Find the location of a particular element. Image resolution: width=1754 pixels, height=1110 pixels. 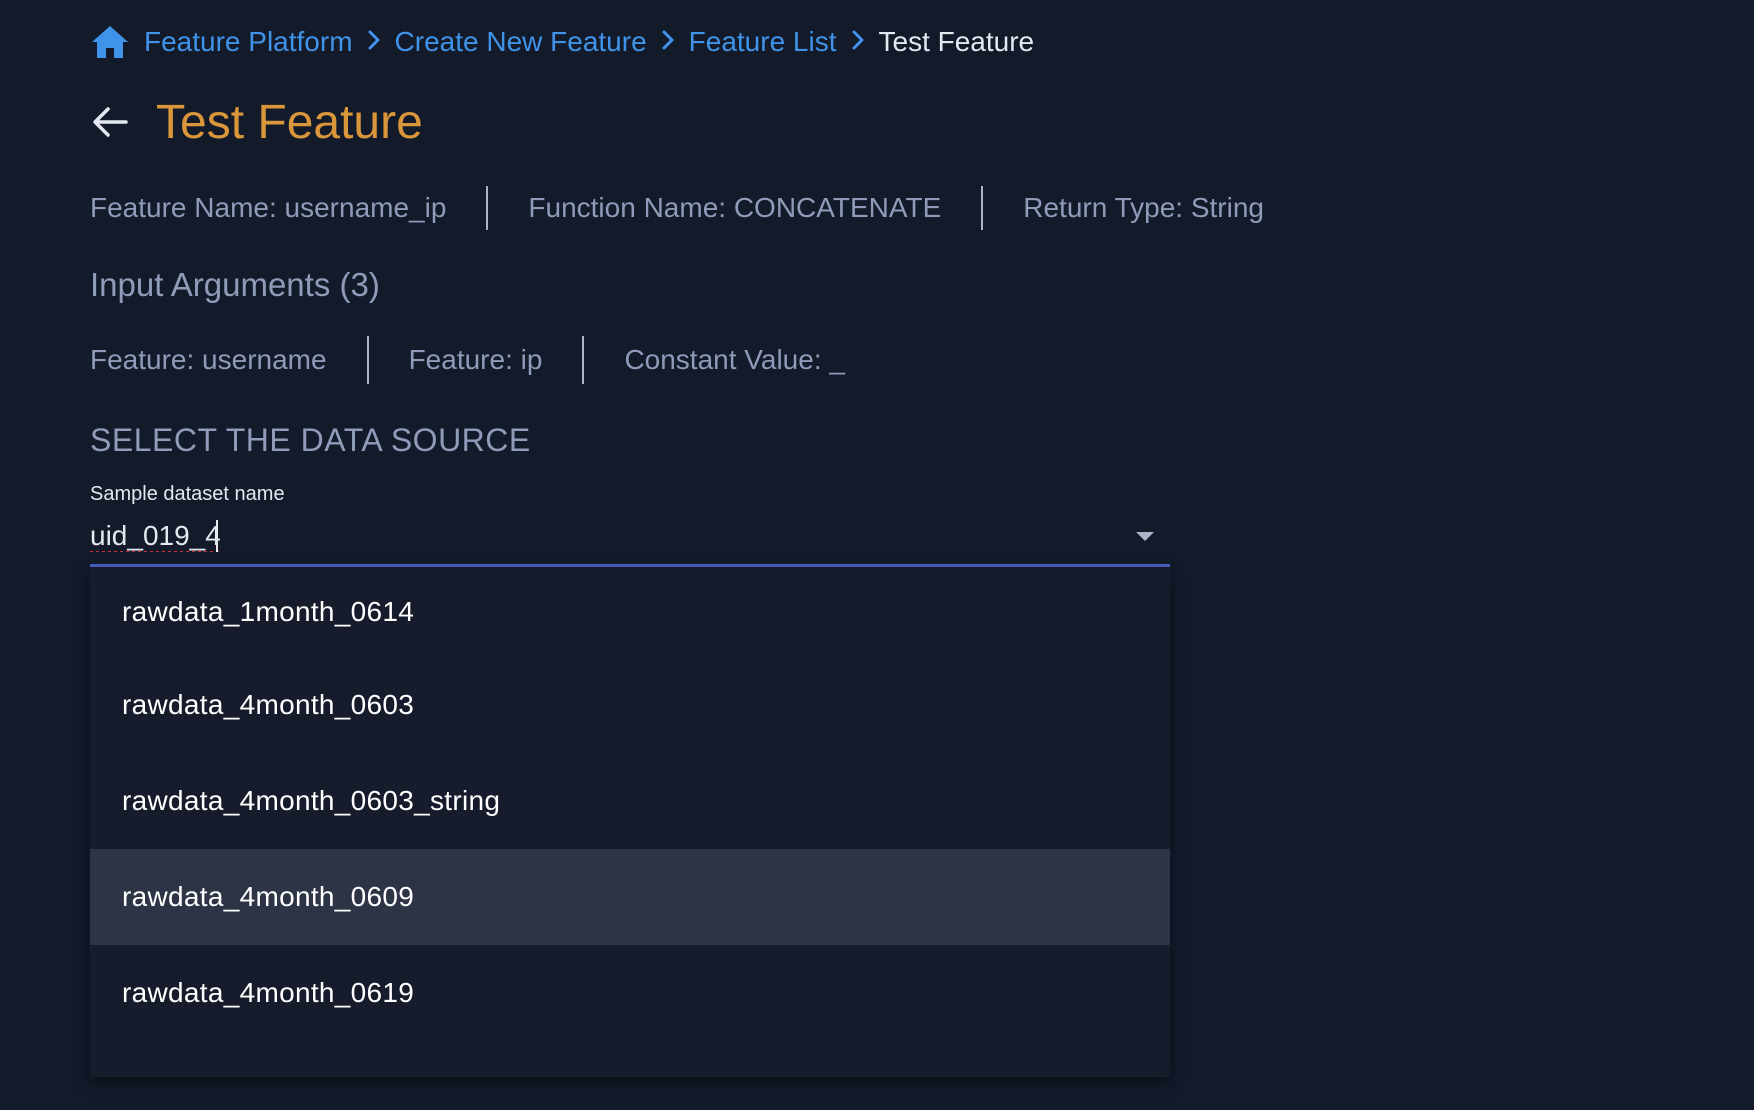

argument-item: Feature: ip is located at coordinates (475, 359).